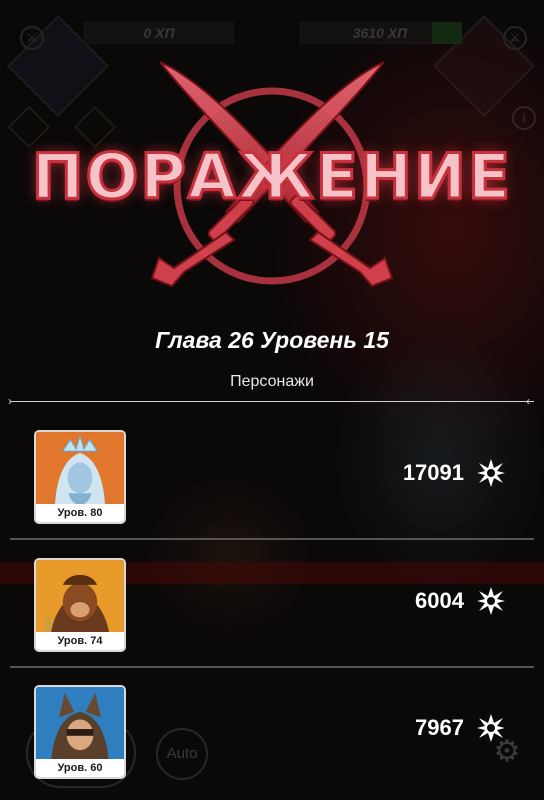 Image resolution: width=544 pixels, height=800 pixels. Describe the element at coordinates (528, 401) in the screenshot. I see `chevron-left-icon: ‹` at that location.